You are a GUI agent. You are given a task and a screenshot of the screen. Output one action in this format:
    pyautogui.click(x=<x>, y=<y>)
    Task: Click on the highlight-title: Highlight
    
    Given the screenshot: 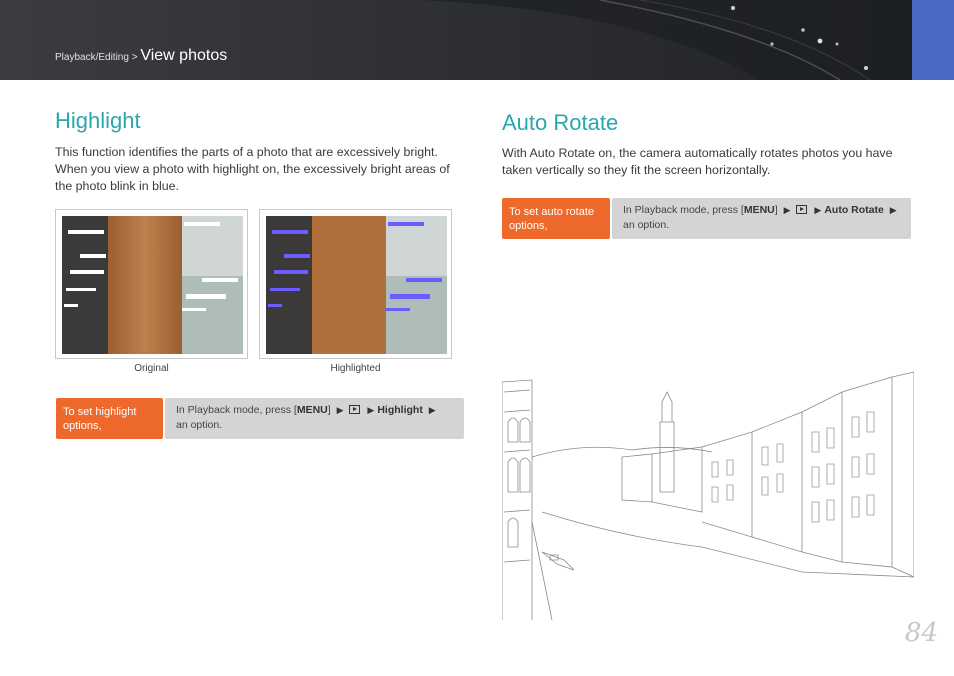 What is the action you would take?
    pyautogui.click(x=98, y=120)
    